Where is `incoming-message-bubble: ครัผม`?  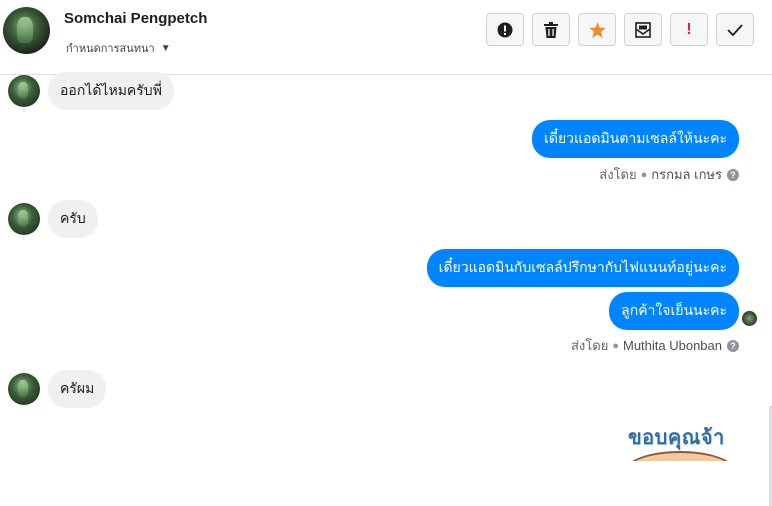 incoming-message-bubble: ครัผม is located at coordinates (77, 389).